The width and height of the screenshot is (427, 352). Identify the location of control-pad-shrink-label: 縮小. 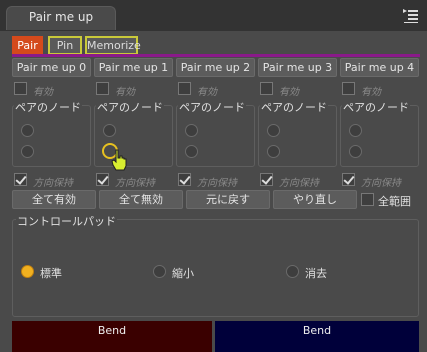
(183, 273).